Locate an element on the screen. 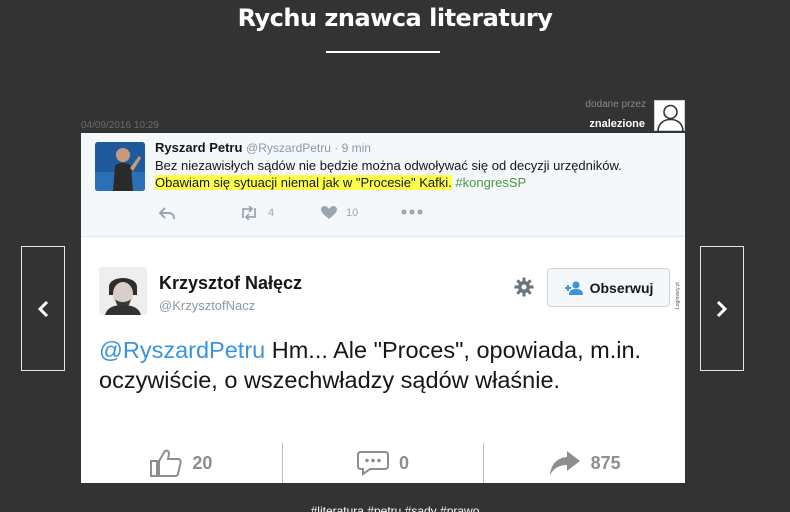 This screenshot has width=790, height=512. chevron-right-icon is located at coordinates (722, 308).